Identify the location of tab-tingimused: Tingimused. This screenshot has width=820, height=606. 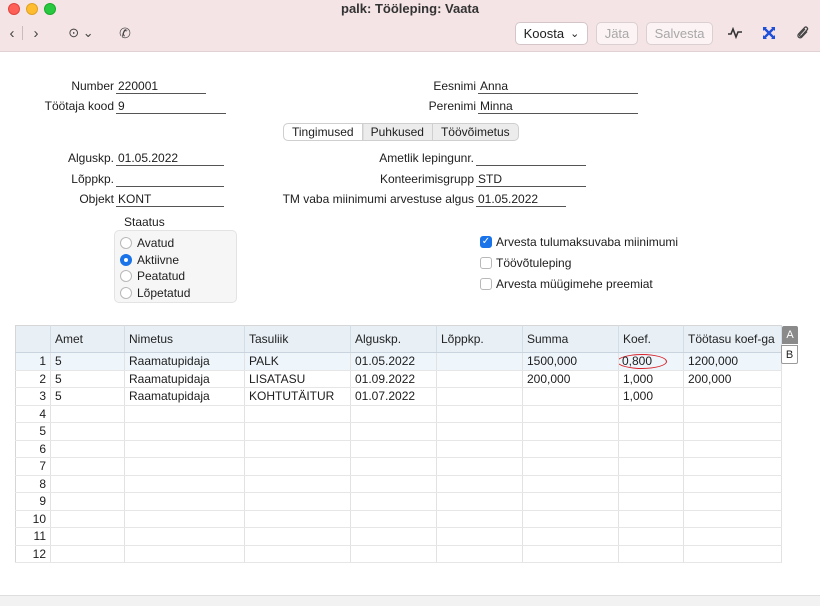
(323, 132).